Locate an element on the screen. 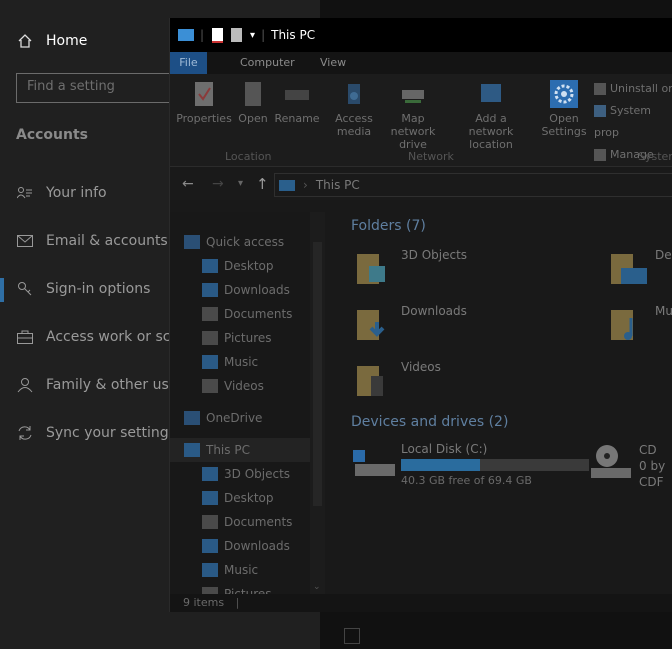 The height and width of the screenshot is (649, 672). nav-access-work: Access work or scho is located at coordinates (102, 337).